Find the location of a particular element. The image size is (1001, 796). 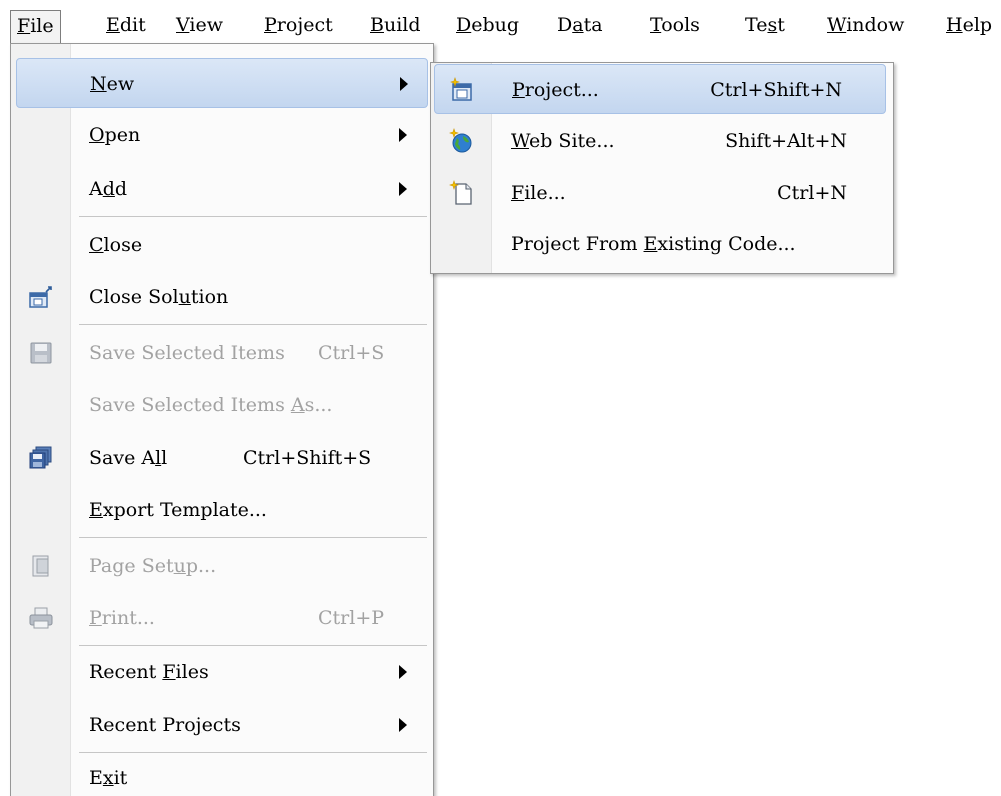

menu-item-label: Open is located at coordinates (114, 135).